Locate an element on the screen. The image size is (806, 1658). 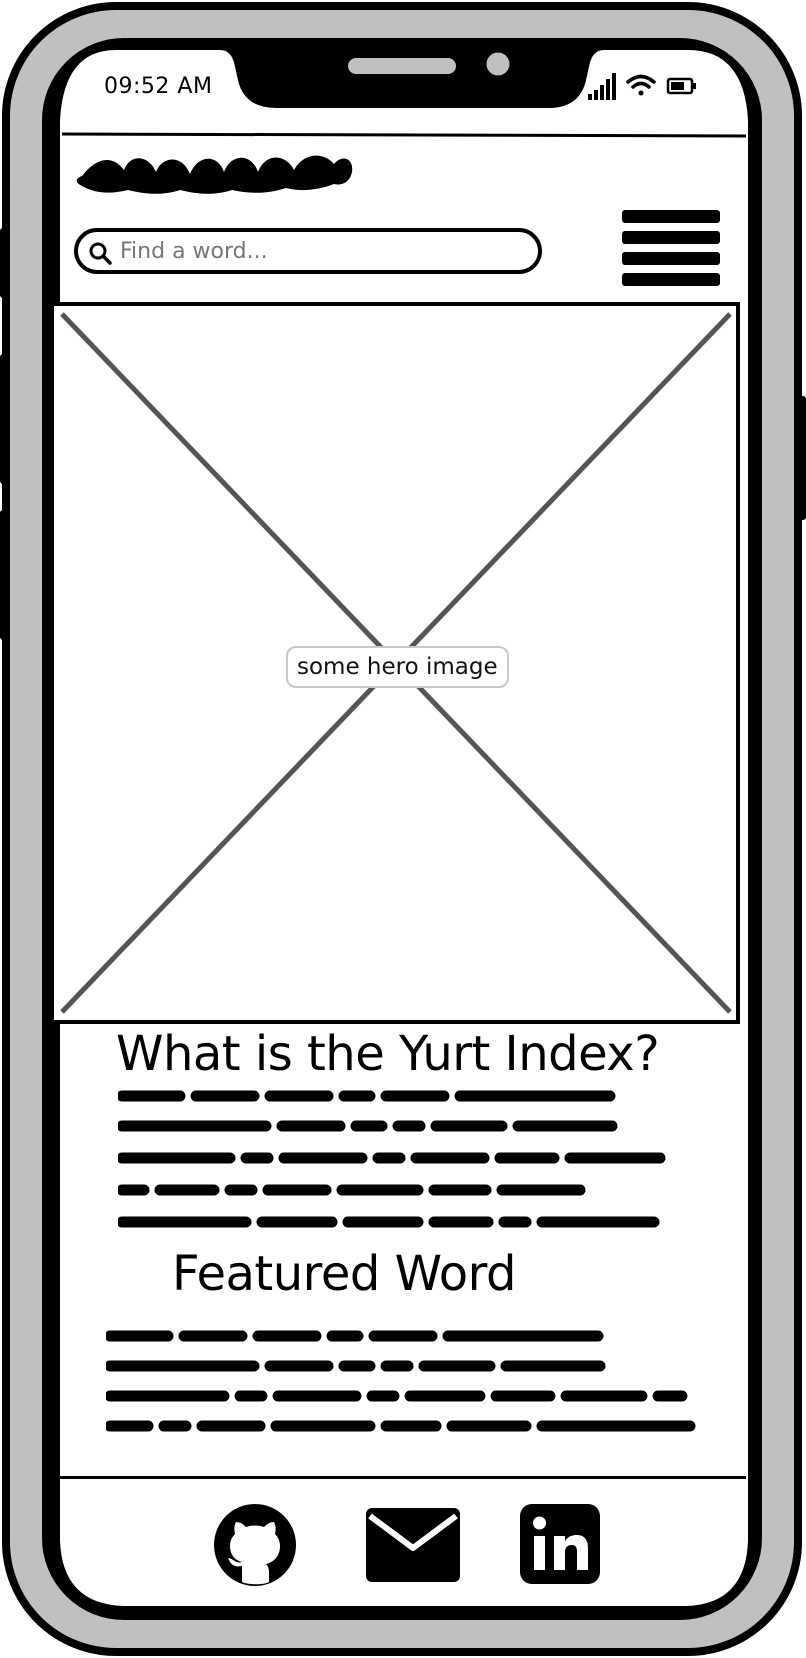
search-box is located at coordinates (308, 251).